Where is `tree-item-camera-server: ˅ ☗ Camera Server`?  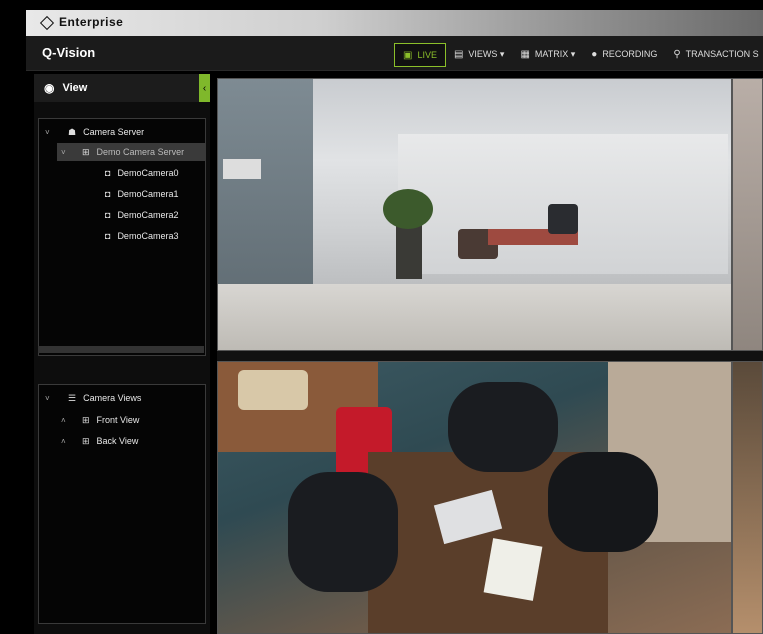
tree-item-camera-server: ˅ ☗ Camera Server is located at coordinates (94, 132).